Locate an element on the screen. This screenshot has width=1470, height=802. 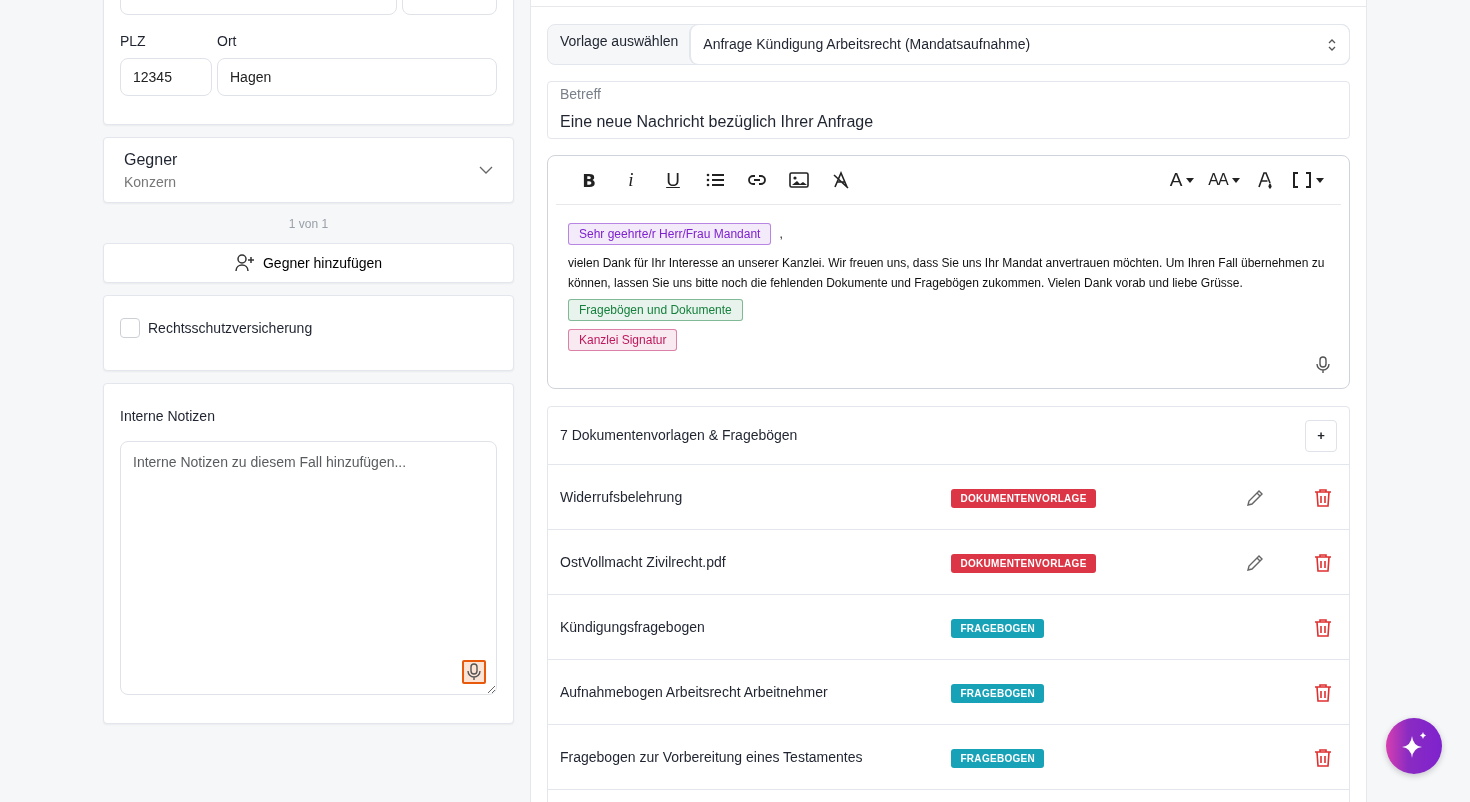
document-name: Fragebogen zur Vorbereitung eines Testamentes is located at coordinates (712, 757).